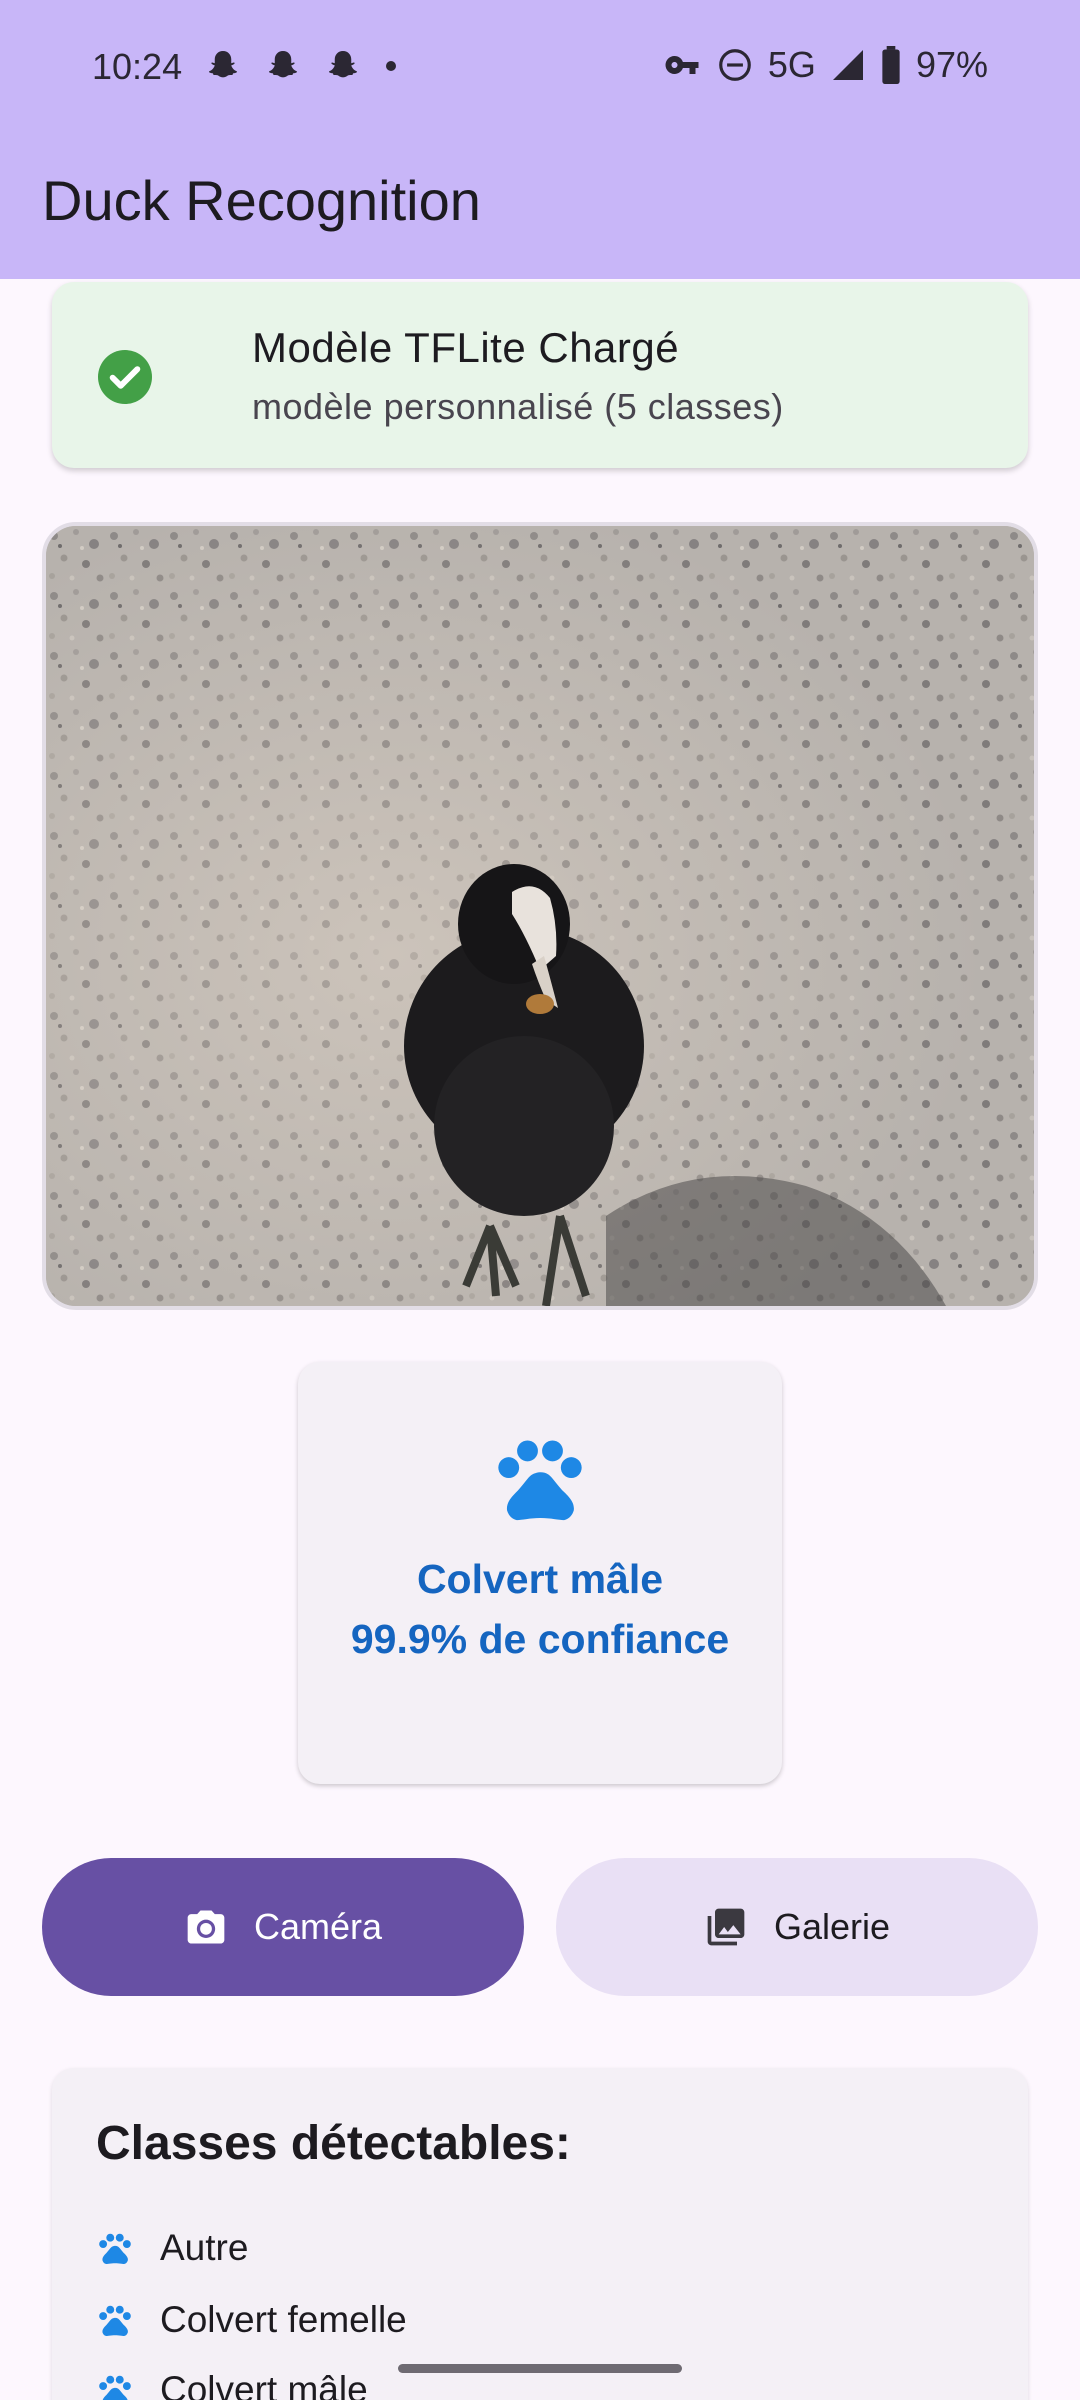  Describe the element at coordinates (832, 1926) in the screenshot. I see `gallery-button-label: Galerie` at that location.